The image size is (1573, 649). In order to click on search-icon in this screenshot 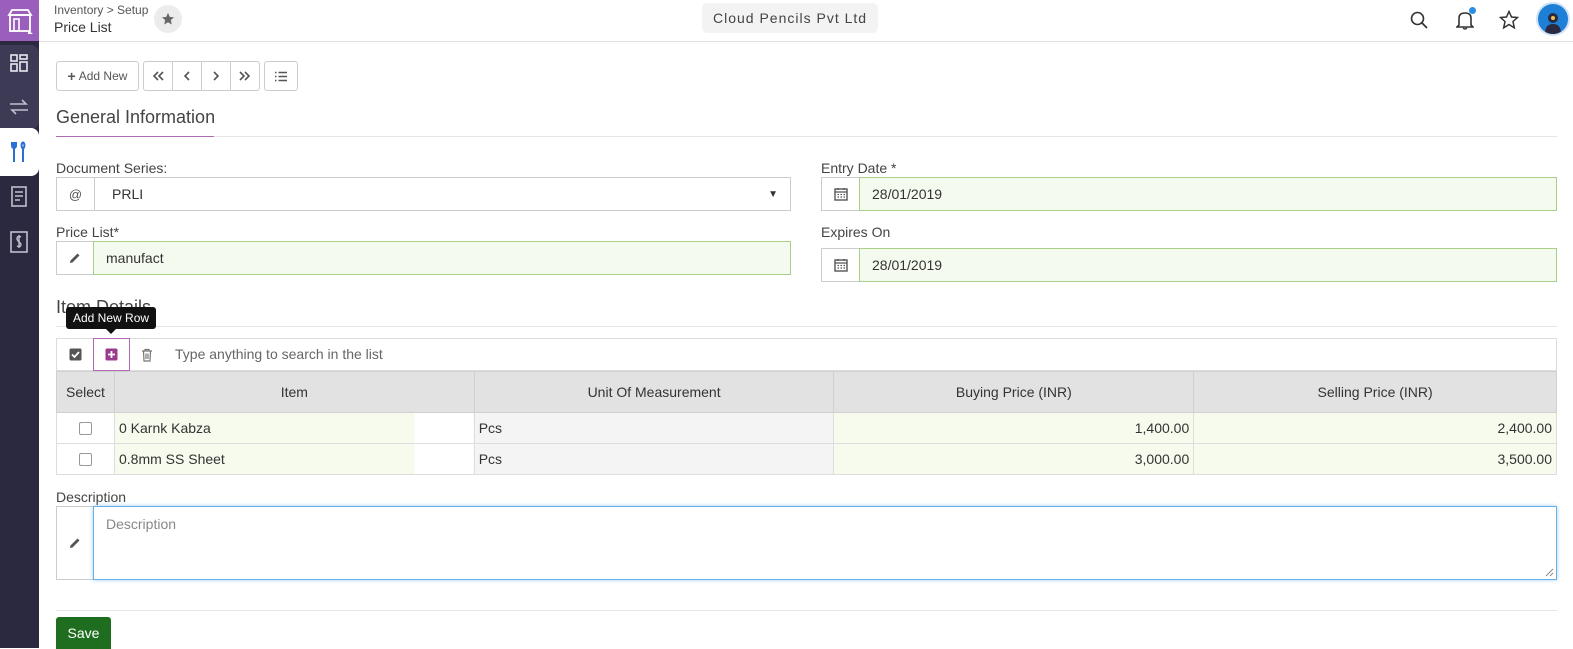, I will do `click(1419, 20)`.